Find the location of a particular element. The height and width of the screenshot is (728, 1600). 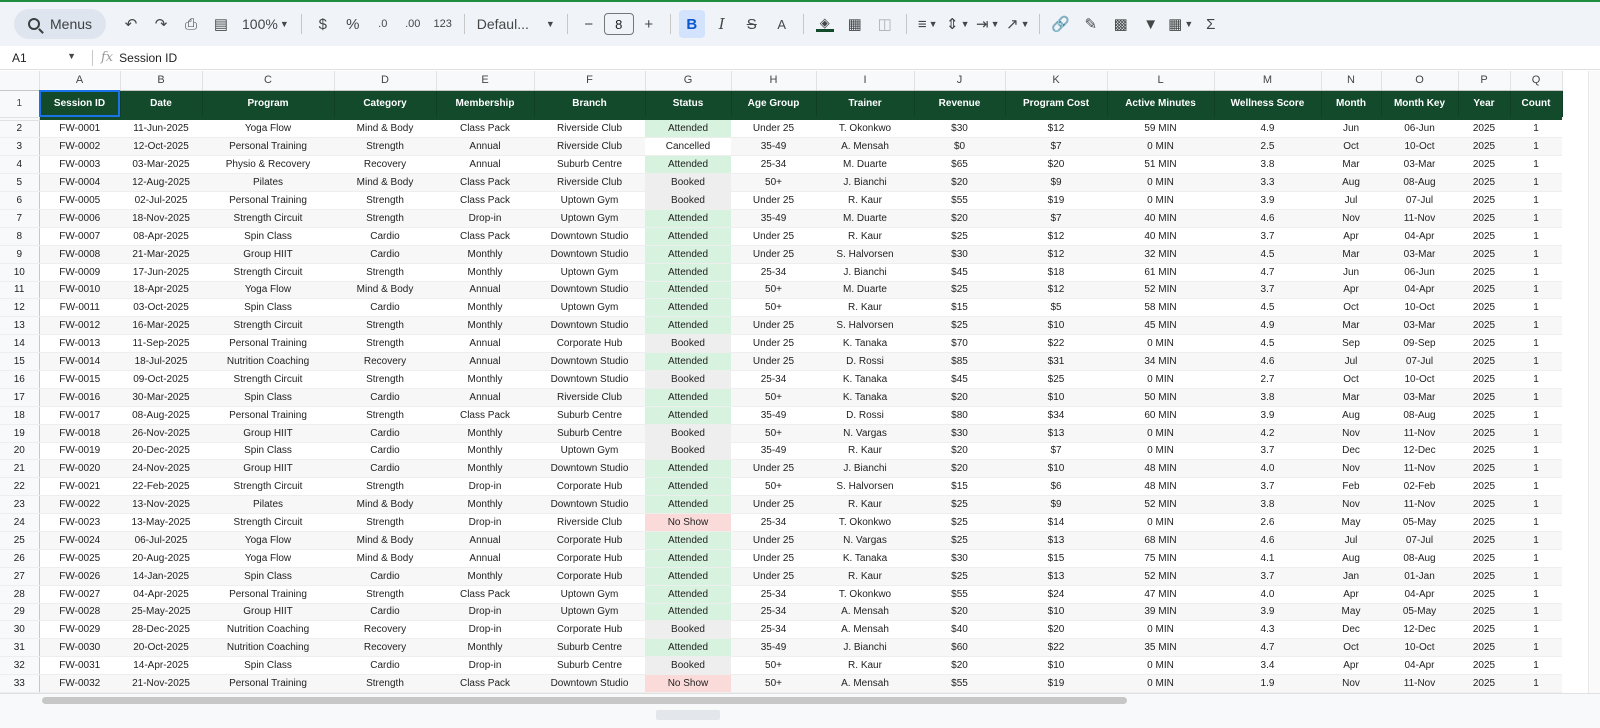

table-cell: 04-Apr is located at coordinates (1419, 666).